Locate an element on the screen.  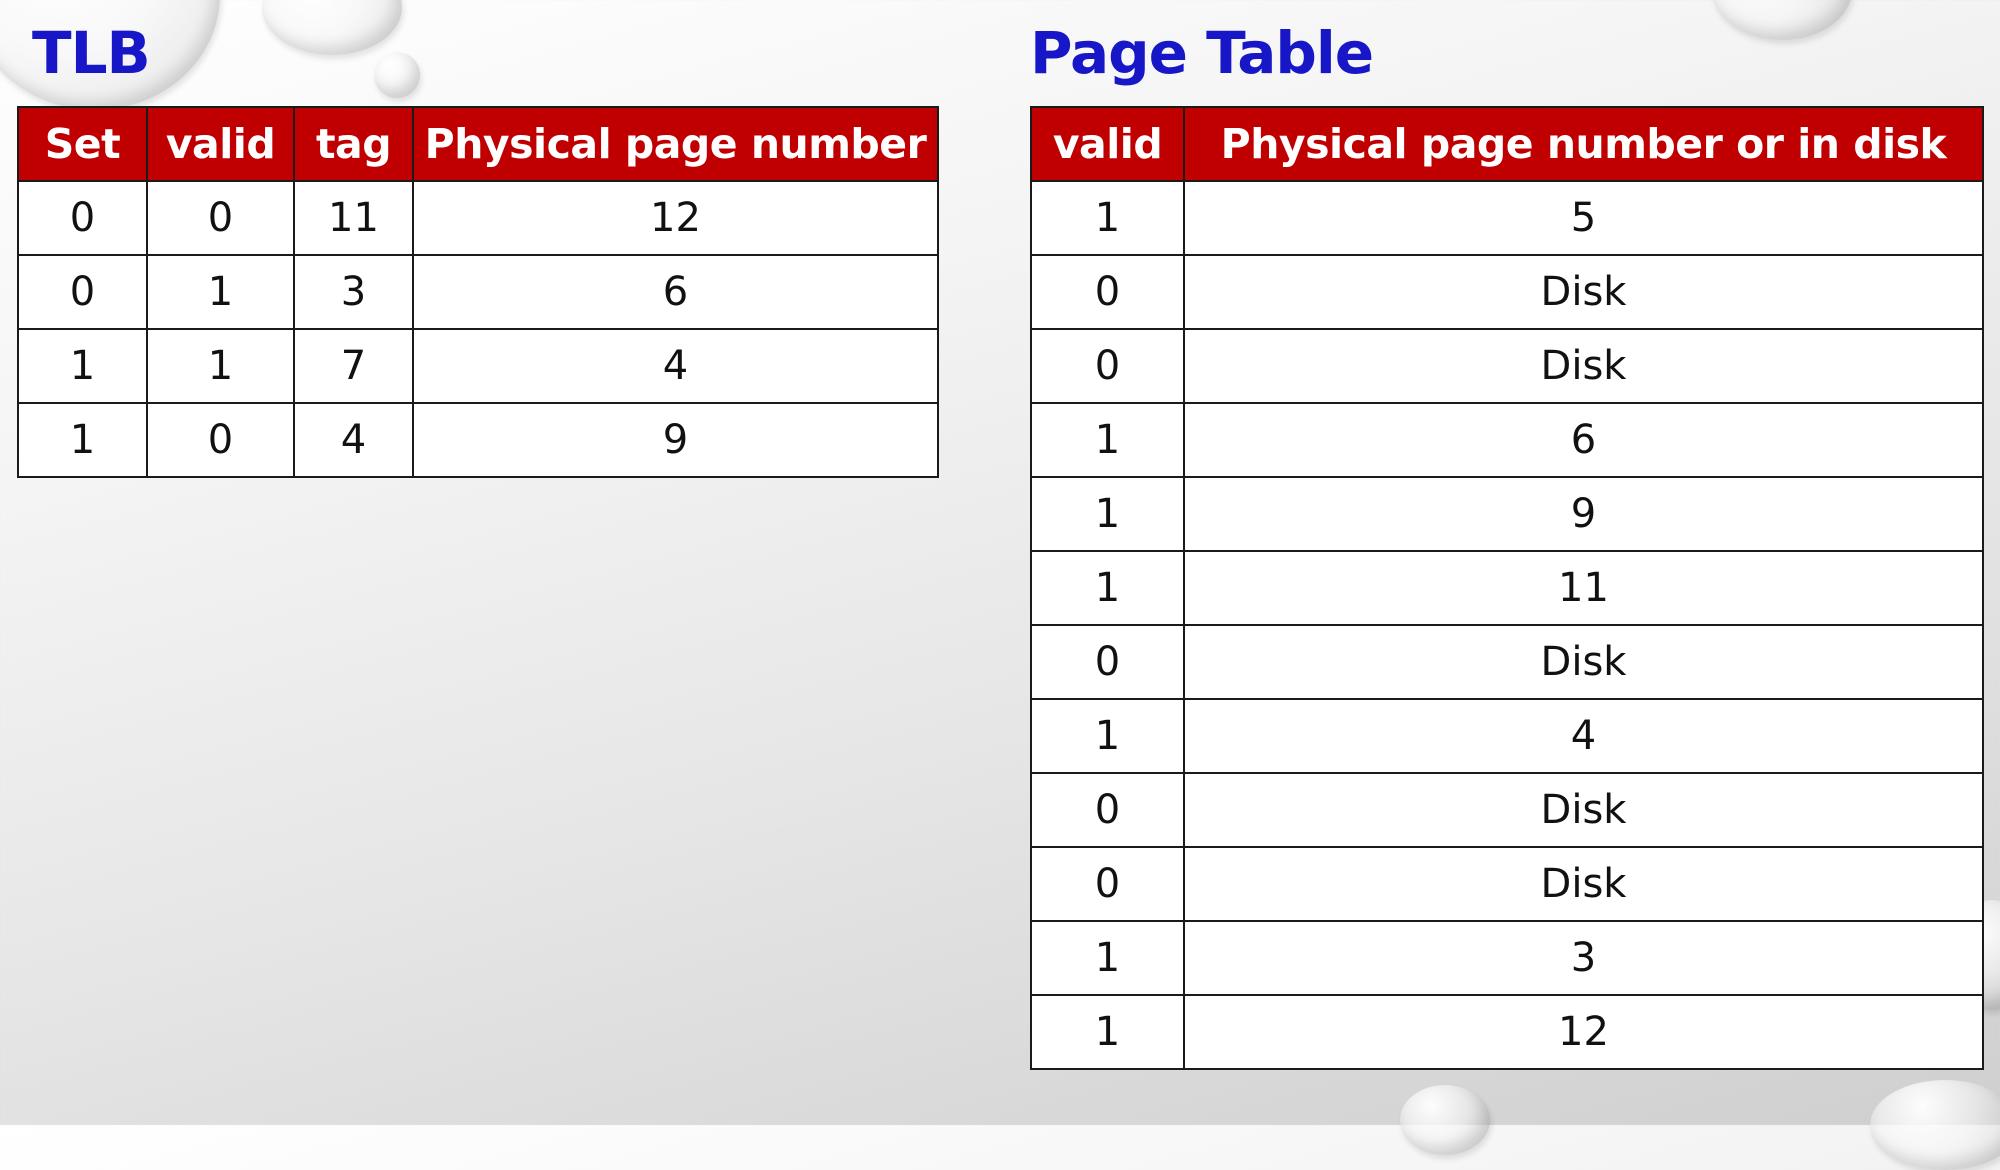
tlb-row: 0 0 11 12 is located at coordinates (478, 218).